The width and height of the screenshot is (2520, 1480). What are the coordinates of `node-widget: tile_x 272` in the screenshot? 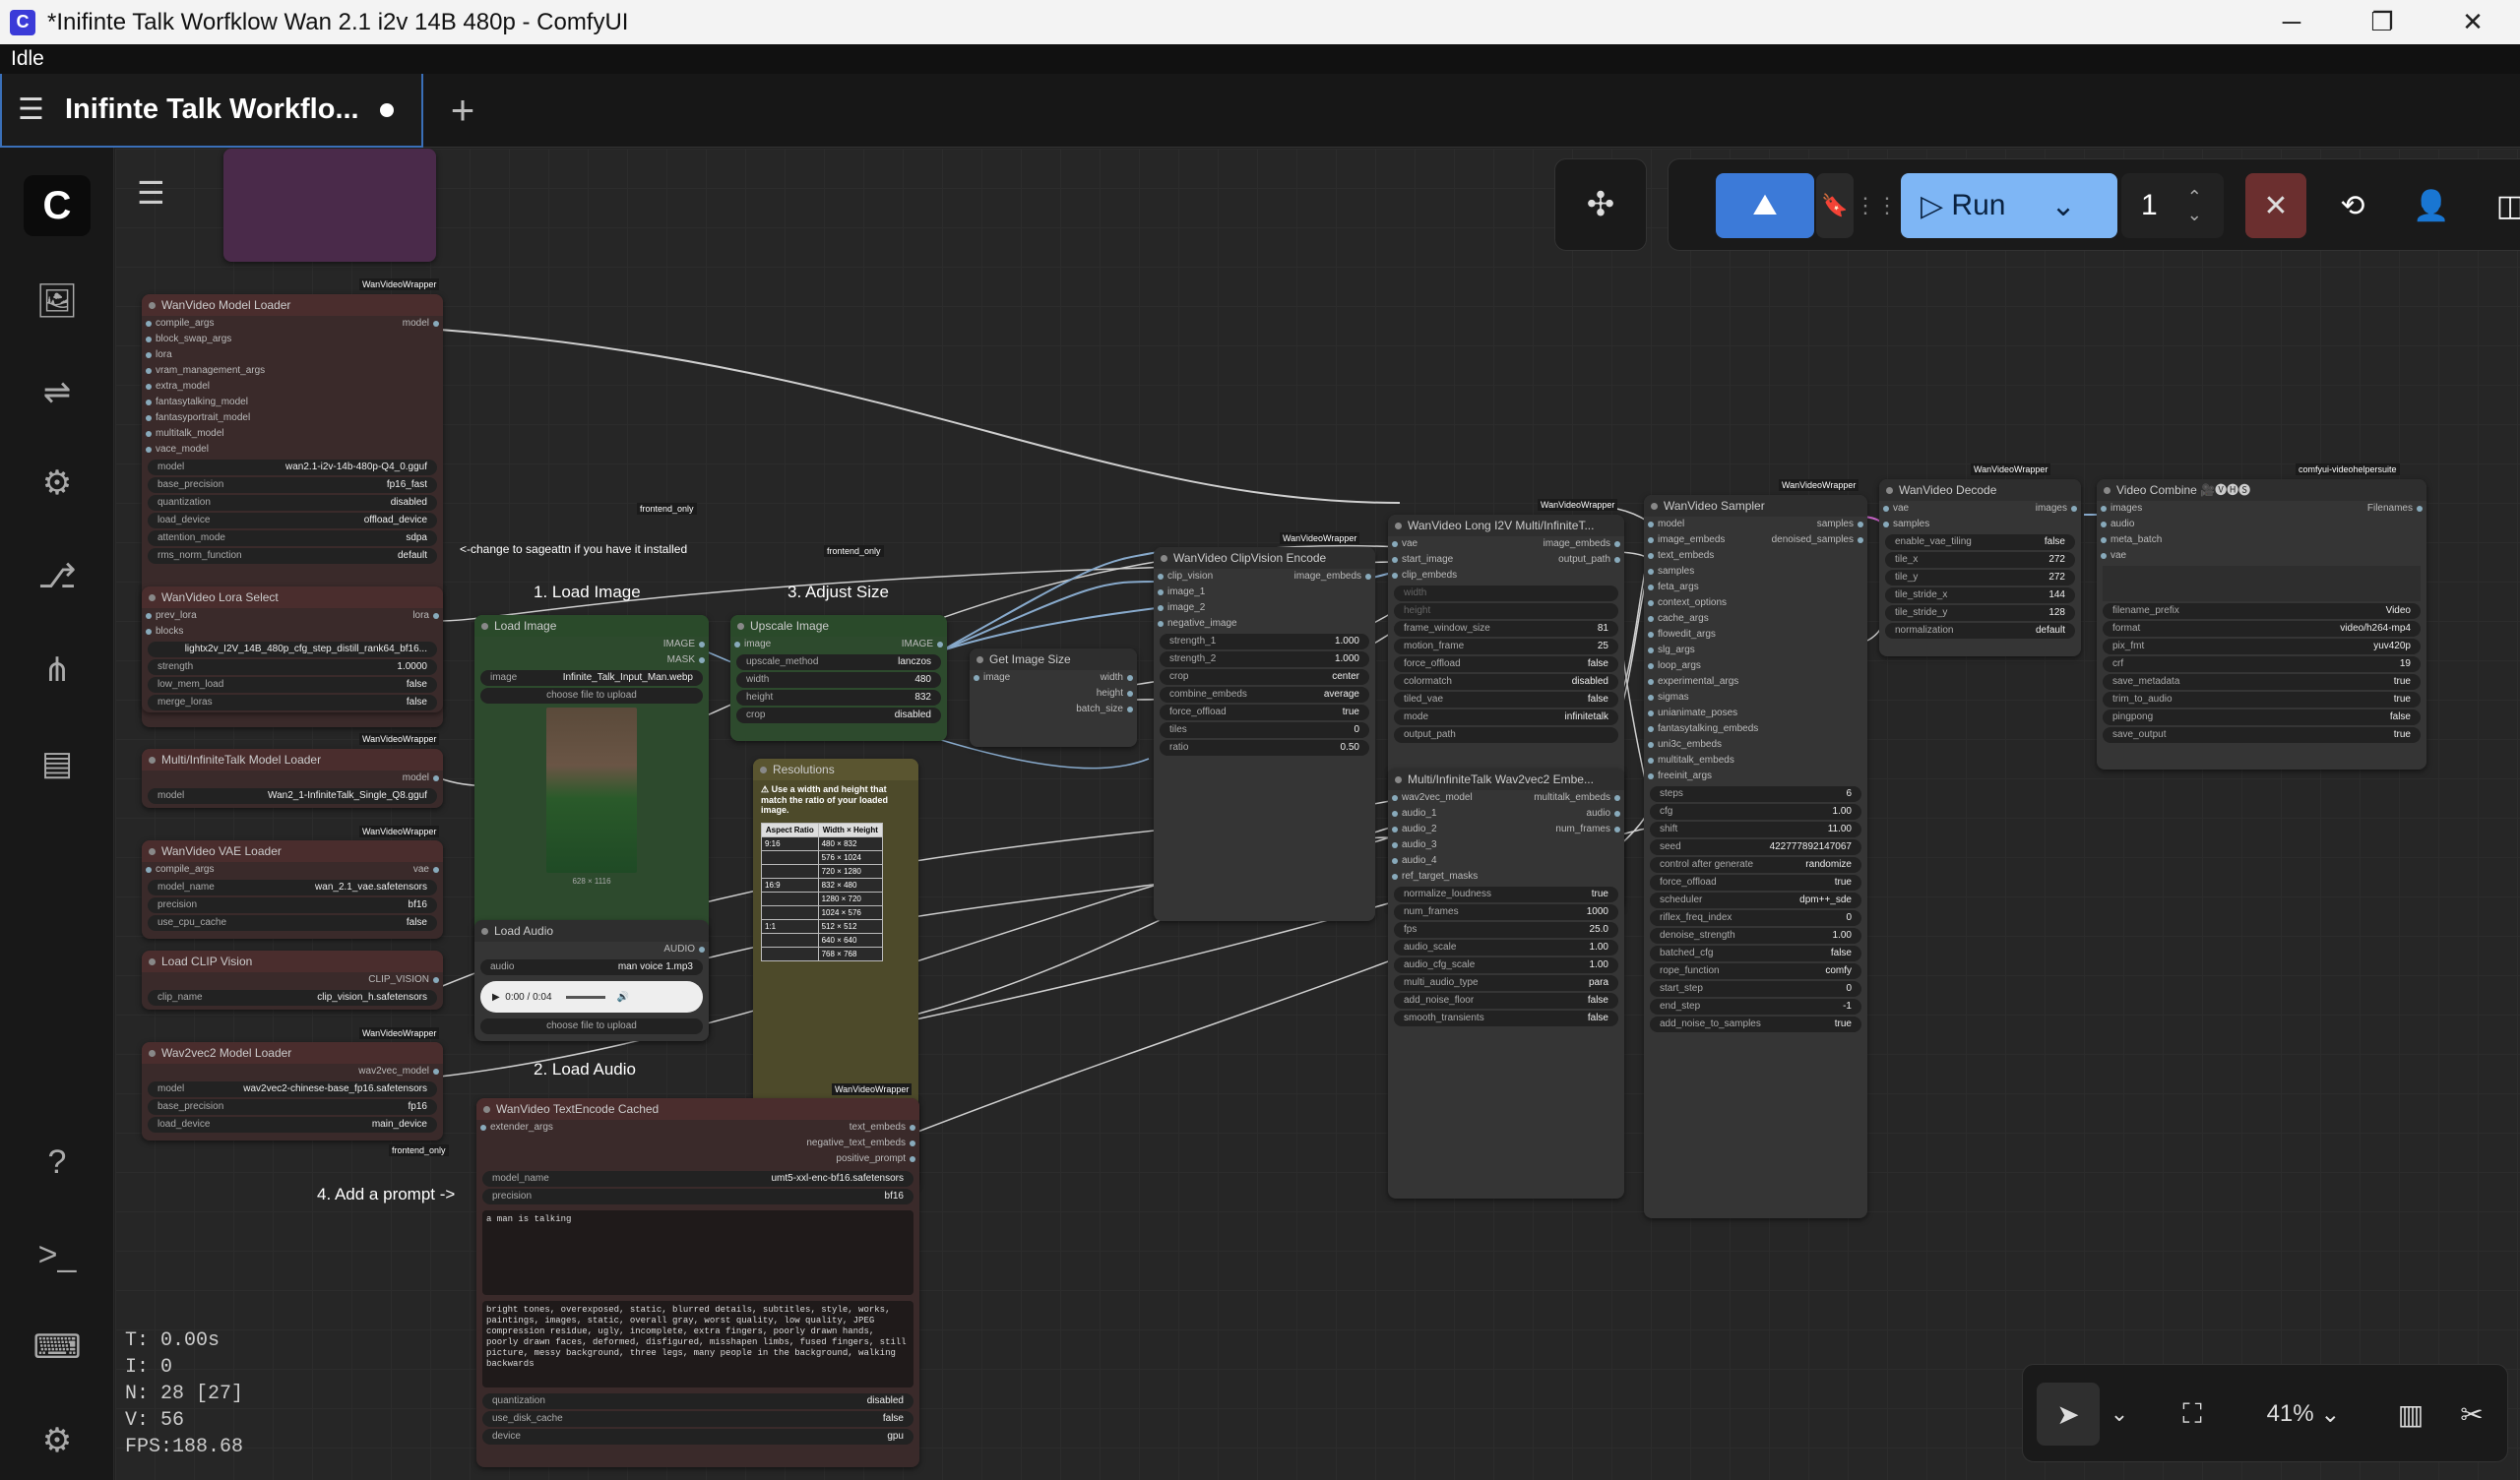 It's located at (1980, 560).